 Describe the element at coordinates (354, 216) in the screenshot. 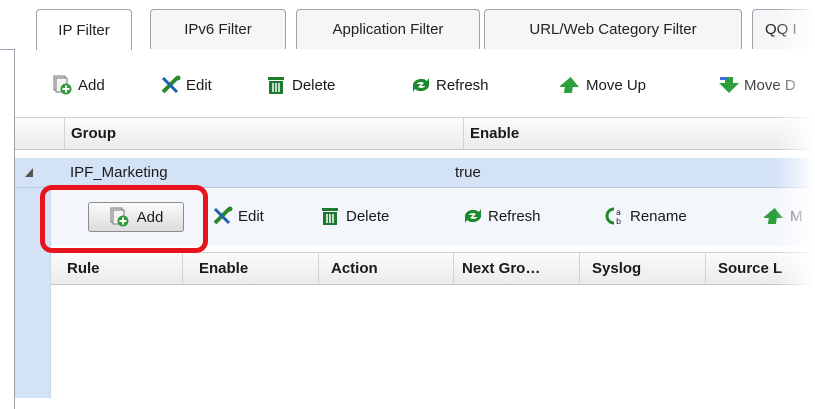

I see `rule-delete-button: Delete` at that location.